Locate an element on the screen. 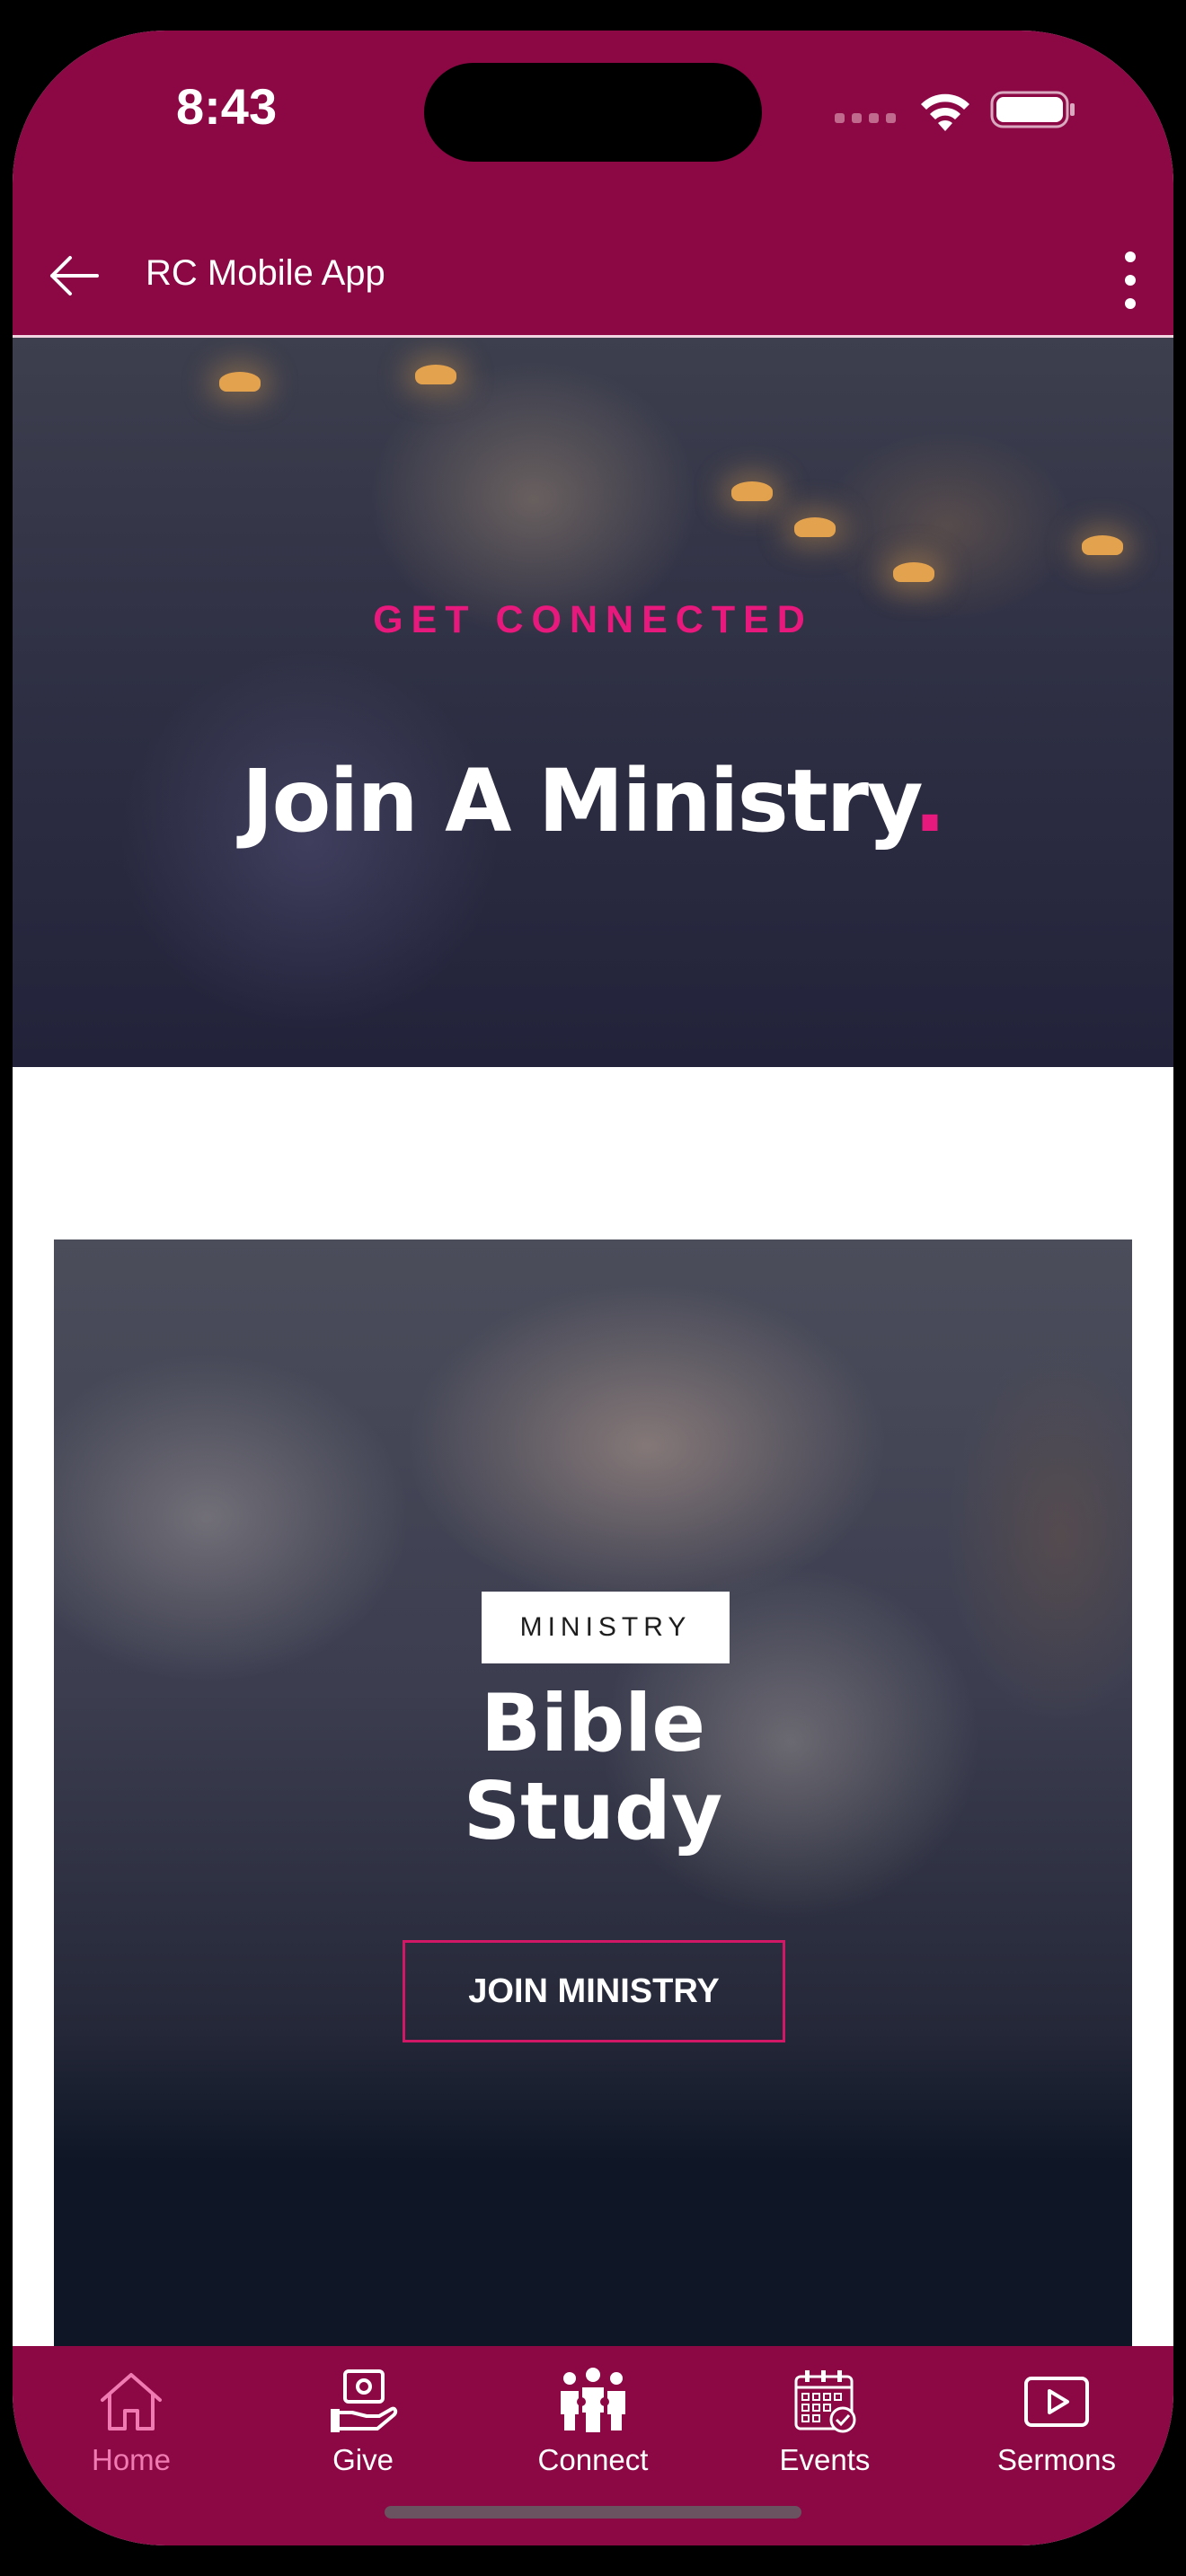 This screenshot has width=1186, height=2576. tab-events-label: Events is located at coordinates (825, 2459).